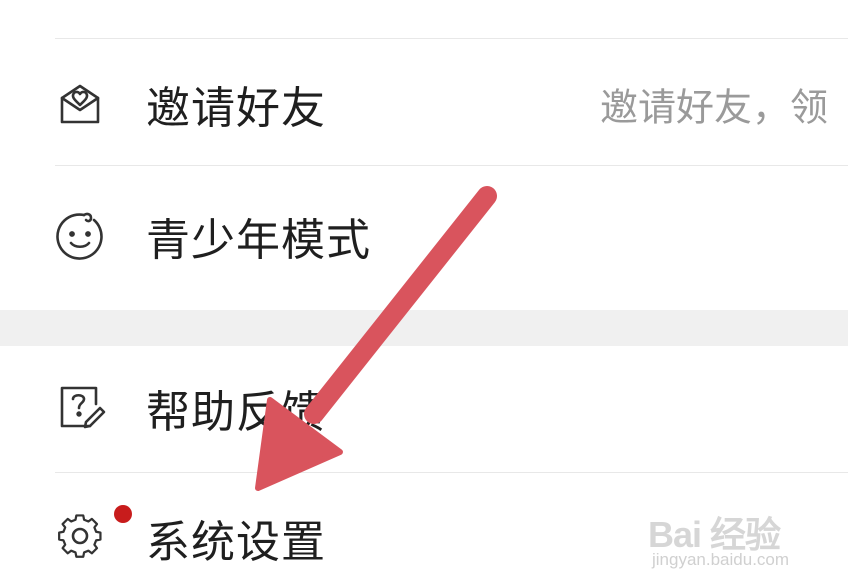 This screenshot has height=588, width=848. Describe the element at coordinates (424, 328) in the screenshot. I see `section-separator` at that location.